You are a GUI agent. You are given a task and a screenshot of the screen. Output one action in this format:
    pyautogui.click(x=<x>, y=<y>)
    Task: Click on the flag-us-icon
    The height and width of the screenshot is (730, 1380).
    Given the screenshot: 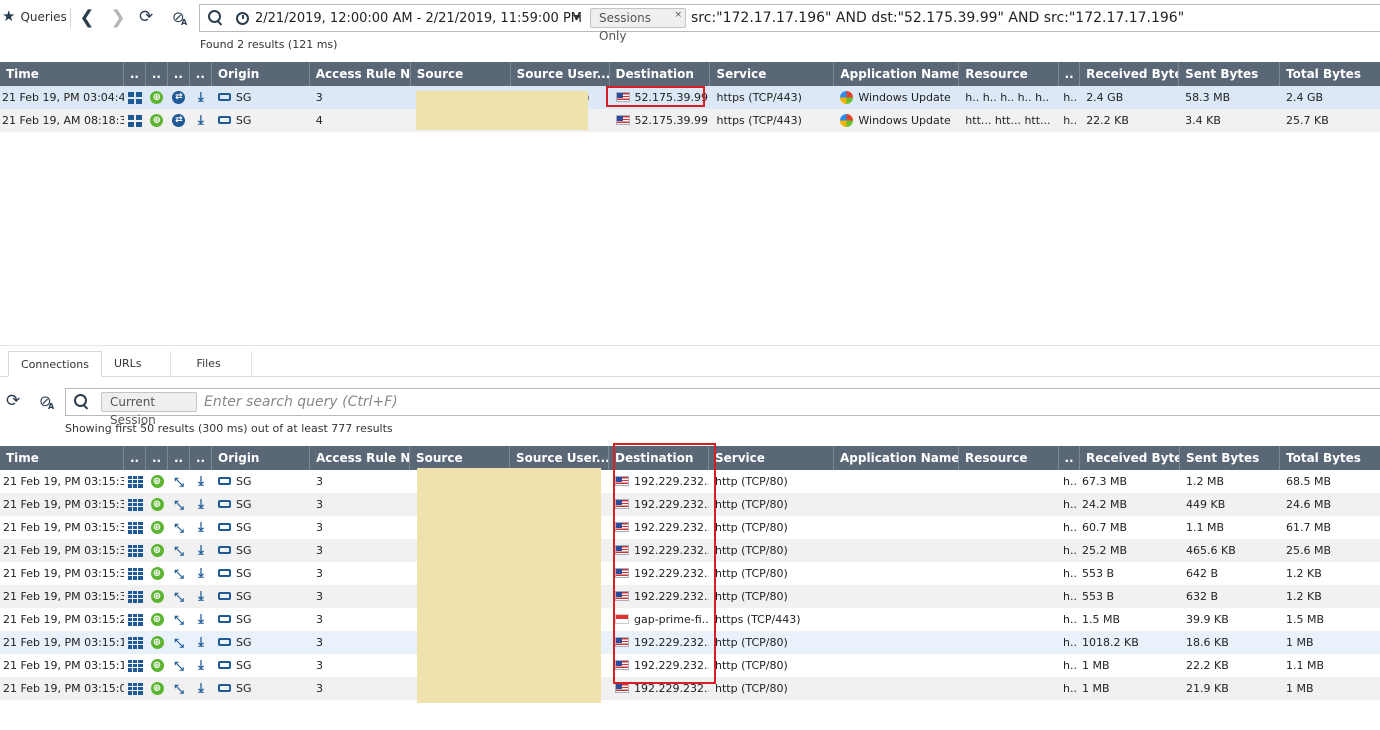 What is the action you would take?
    pyautogui.click(x=622, y=120)
    